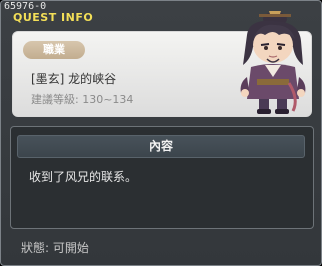 Image resolution: width=322 pixels, height=266 pixels. I want to click on character-portrait-icon, so click(273, 62).